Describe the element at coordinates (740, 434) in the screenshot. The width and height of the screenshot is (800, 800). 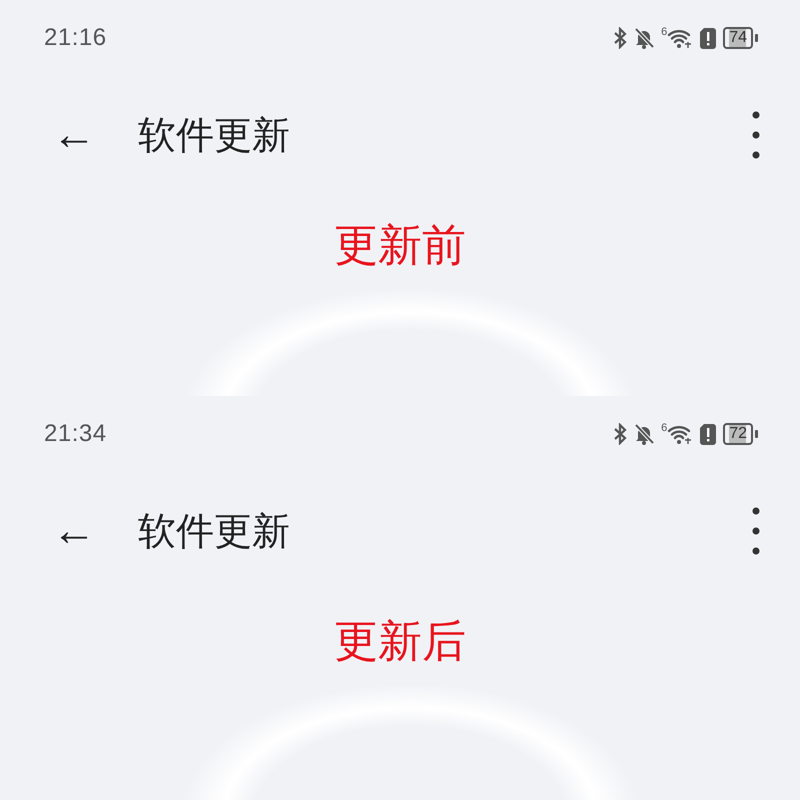
I see `battery-indicator: 72` at that location.